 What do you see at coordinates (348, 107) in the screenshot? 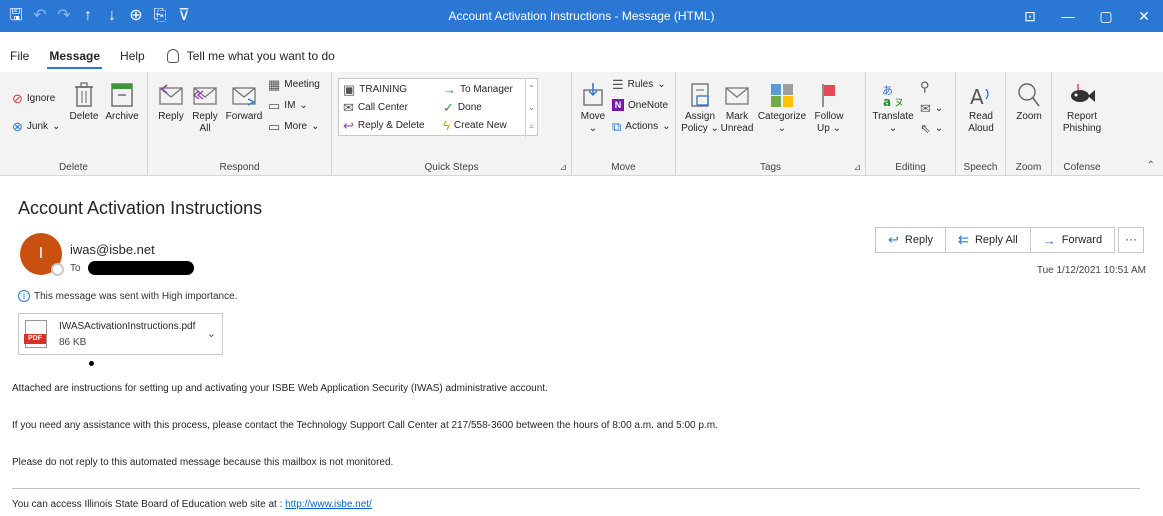
I see `mail-icon: ✉` at bounding box center [348, 107].